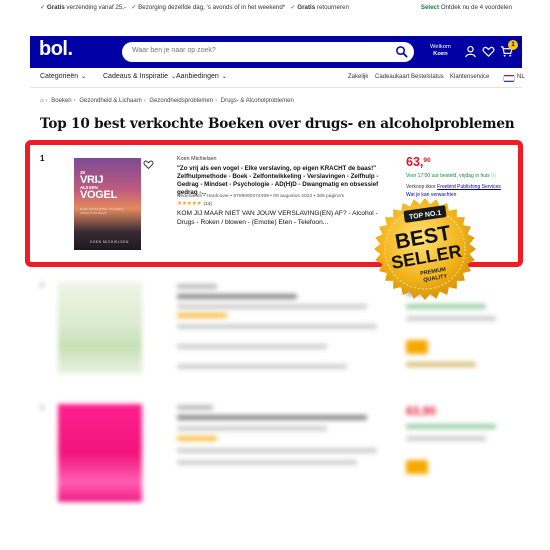  Describe the element at coordinates (42, 101) in the screenshot. I see `home-icon: ⌂` at that location.